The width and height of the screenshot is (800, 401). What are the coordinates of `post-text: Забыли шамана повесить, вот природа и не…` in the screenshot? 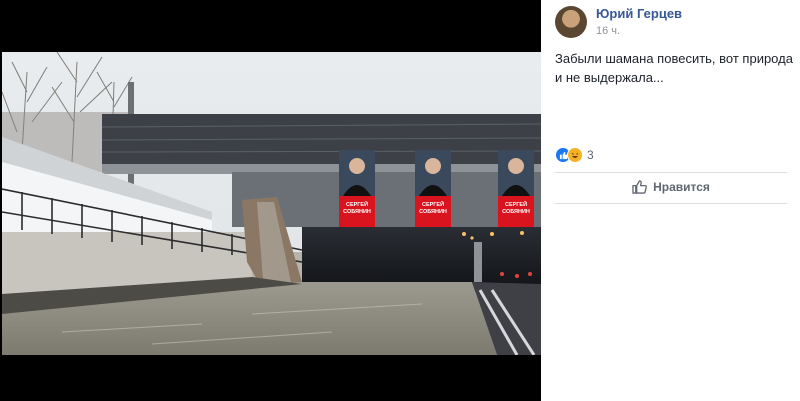 It's located at (674, 68).